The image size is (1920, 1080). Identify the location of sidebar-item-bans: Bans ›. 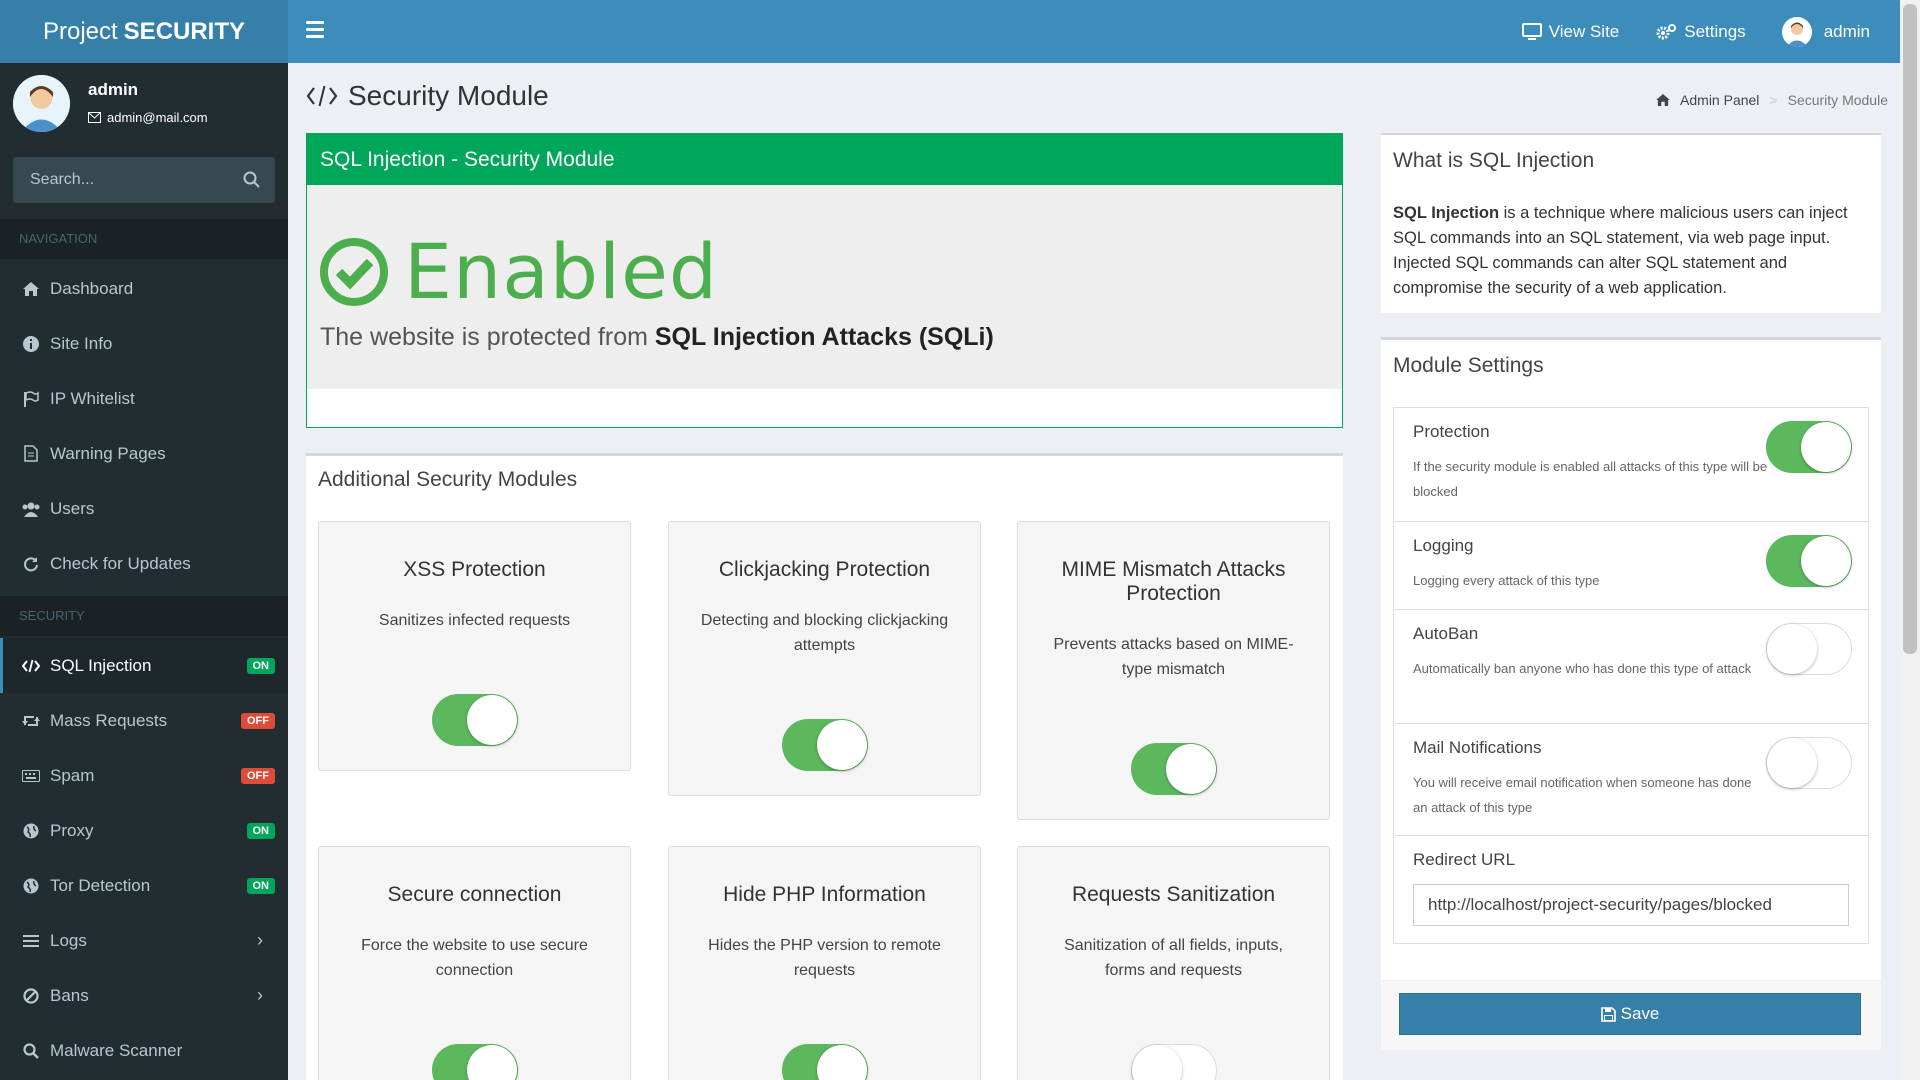
(144, 995).